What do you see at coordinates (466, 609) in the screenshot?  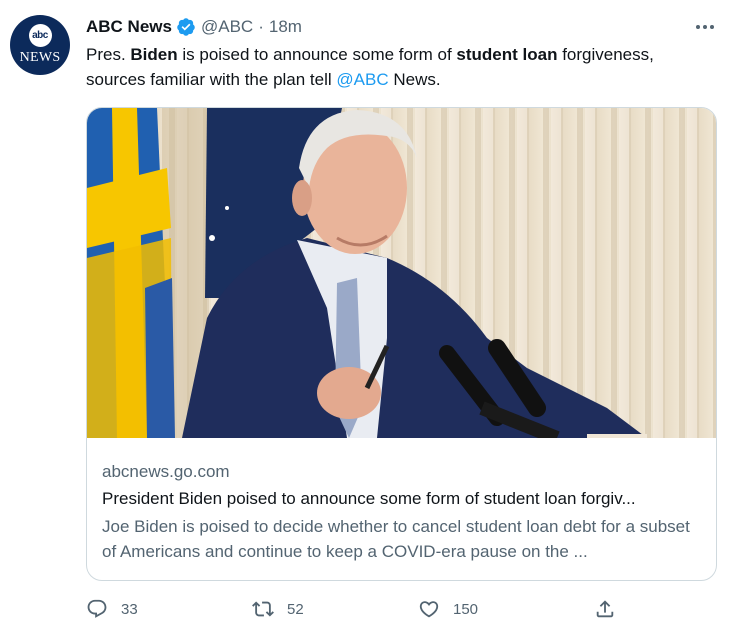 I see `like-count: 150` at bounding box center [466, 609].